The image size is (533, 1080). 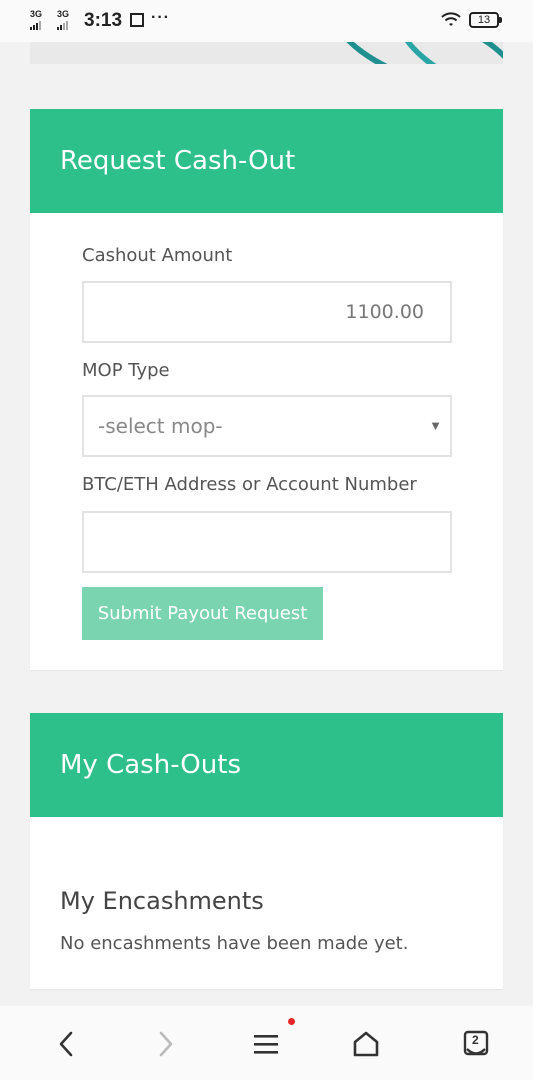 I want to click on tabs-count: 2, so click(x=475, y=1040).